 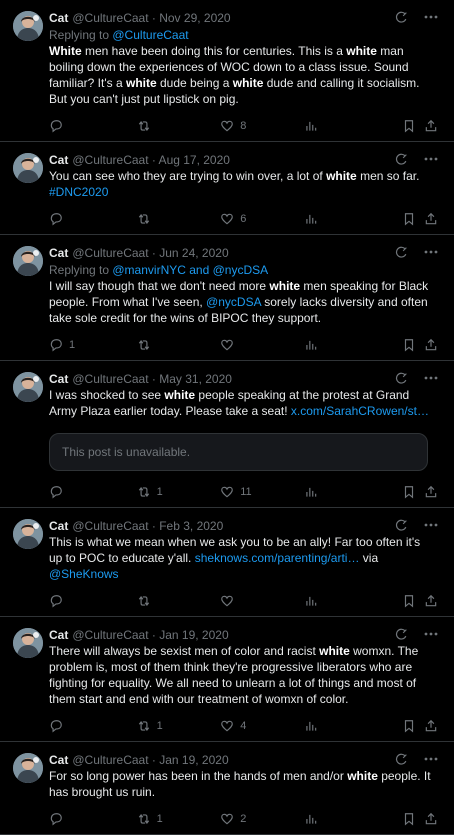 What do you see at coordinates (93, 345) in the screenshot?
I see `reply-button: 1` at bounding box center [93, 345].